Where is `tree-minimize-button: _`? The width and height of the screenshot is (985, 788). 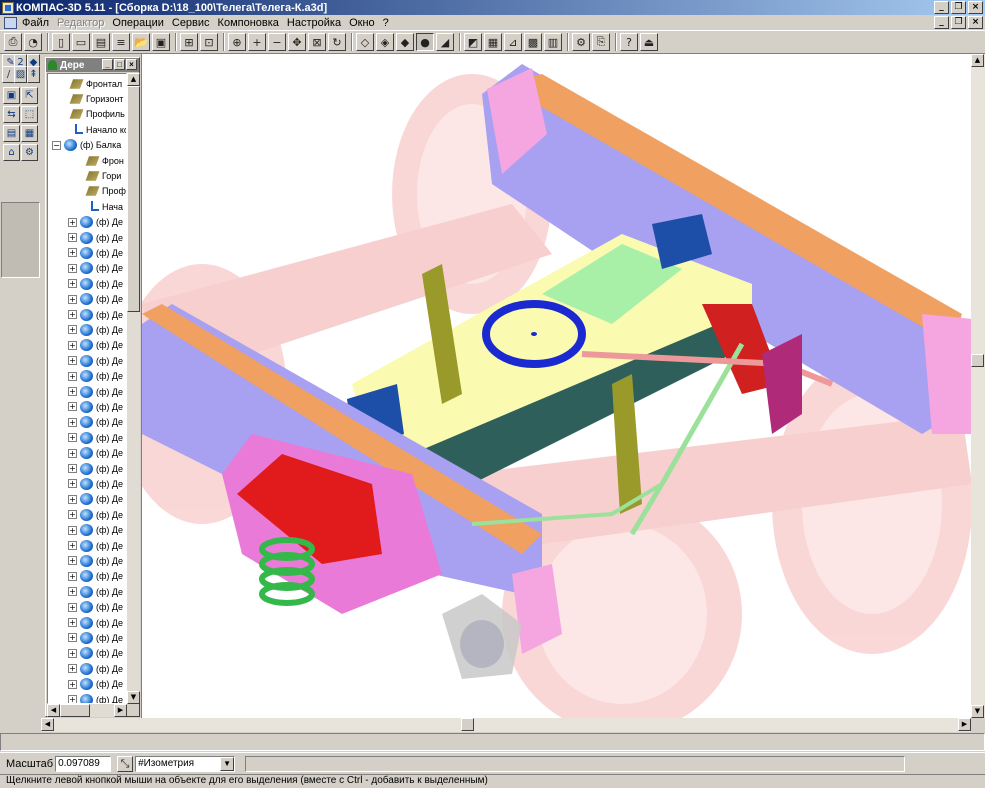 tree-minimize-button: _ is located at coordinates (107, 64).